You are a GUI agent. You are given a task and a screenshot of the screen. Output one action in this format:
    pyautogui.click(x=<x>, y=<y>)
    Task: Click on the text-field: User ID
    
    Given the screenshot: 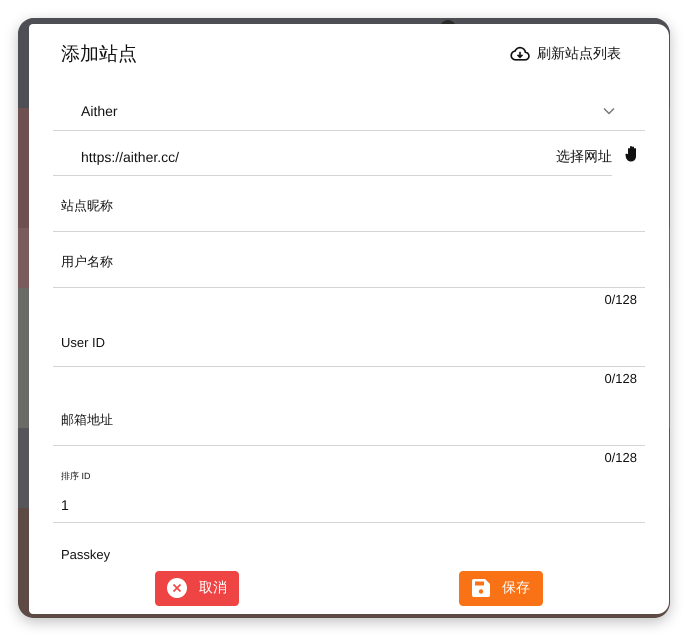 What is the action you would take?
    pyautogui.click(x=349, y=339)
    